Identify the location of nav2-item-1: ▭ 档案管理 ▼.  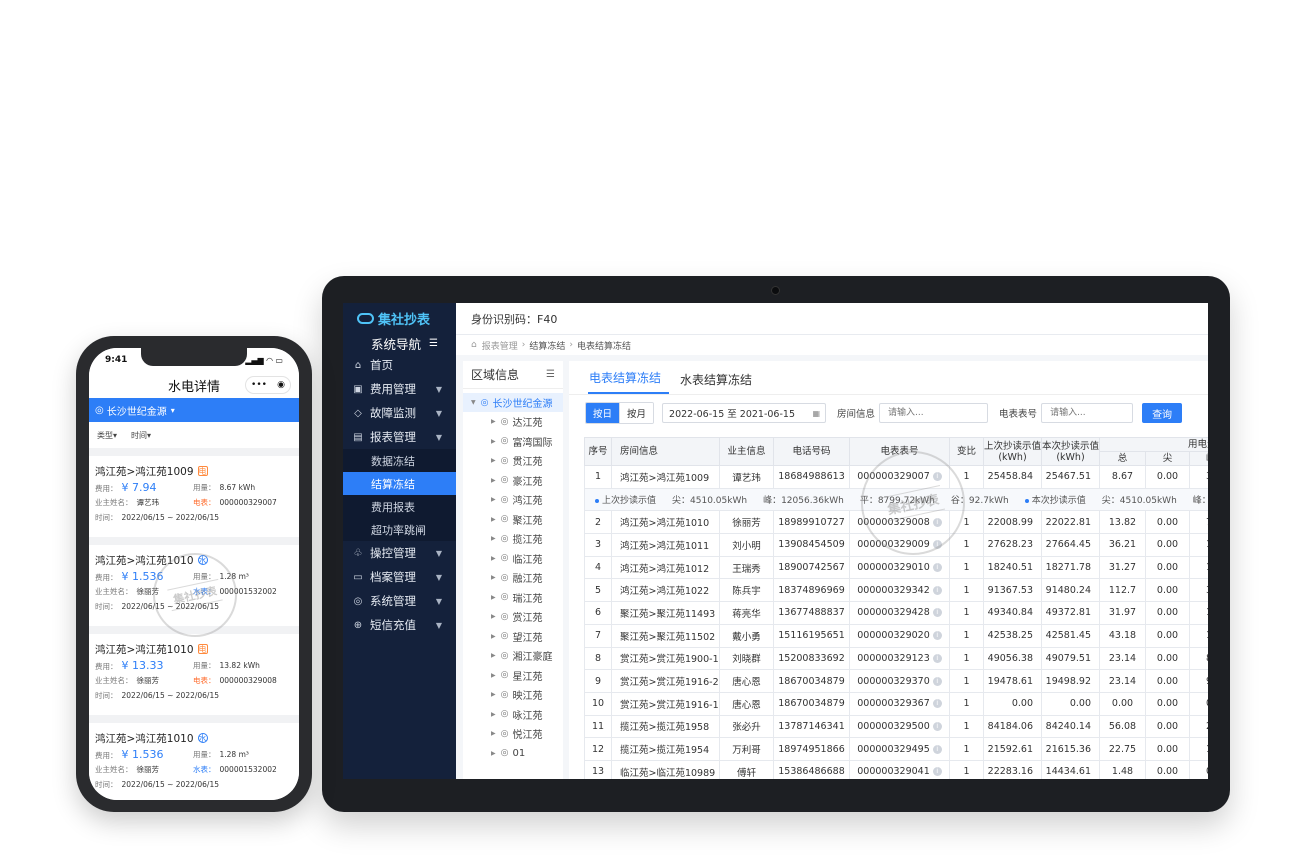
(399, 577).